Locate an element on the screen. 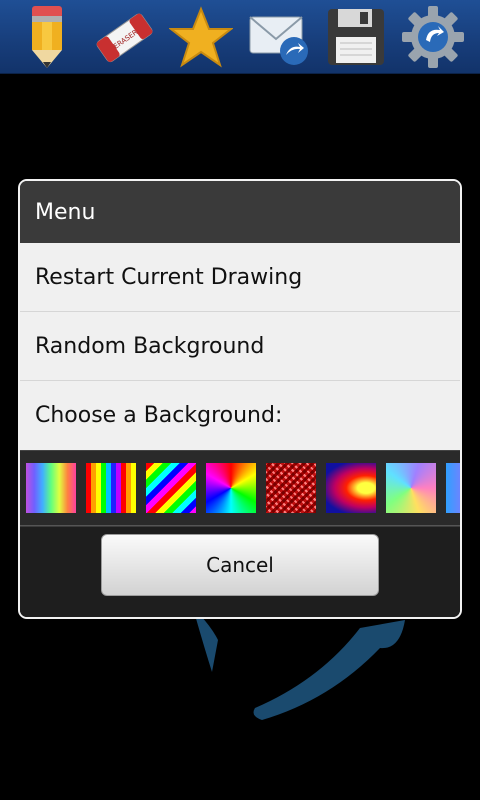 The width and height of the screenshot is (480, 800). save-button is located at coordinates (356, 37).